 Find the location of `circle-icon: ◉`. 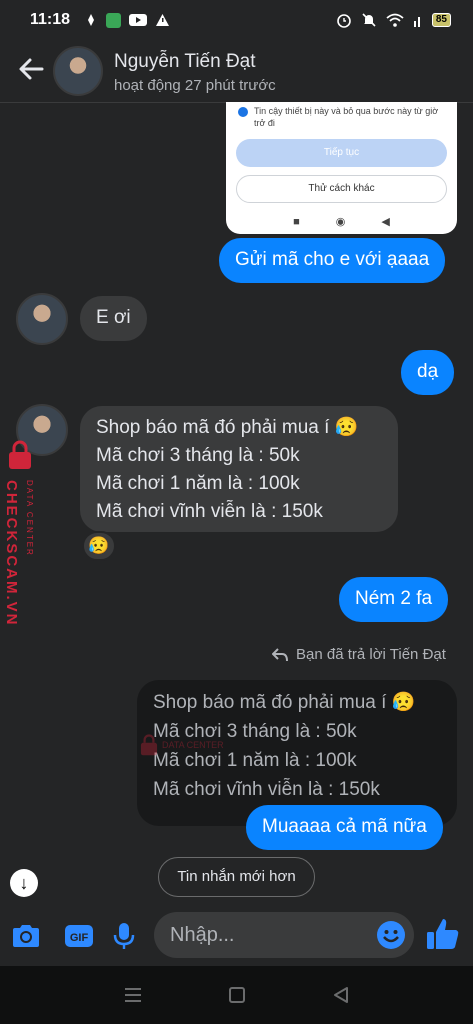

circle-icon: ◉ is located at coordinates (340, 222).